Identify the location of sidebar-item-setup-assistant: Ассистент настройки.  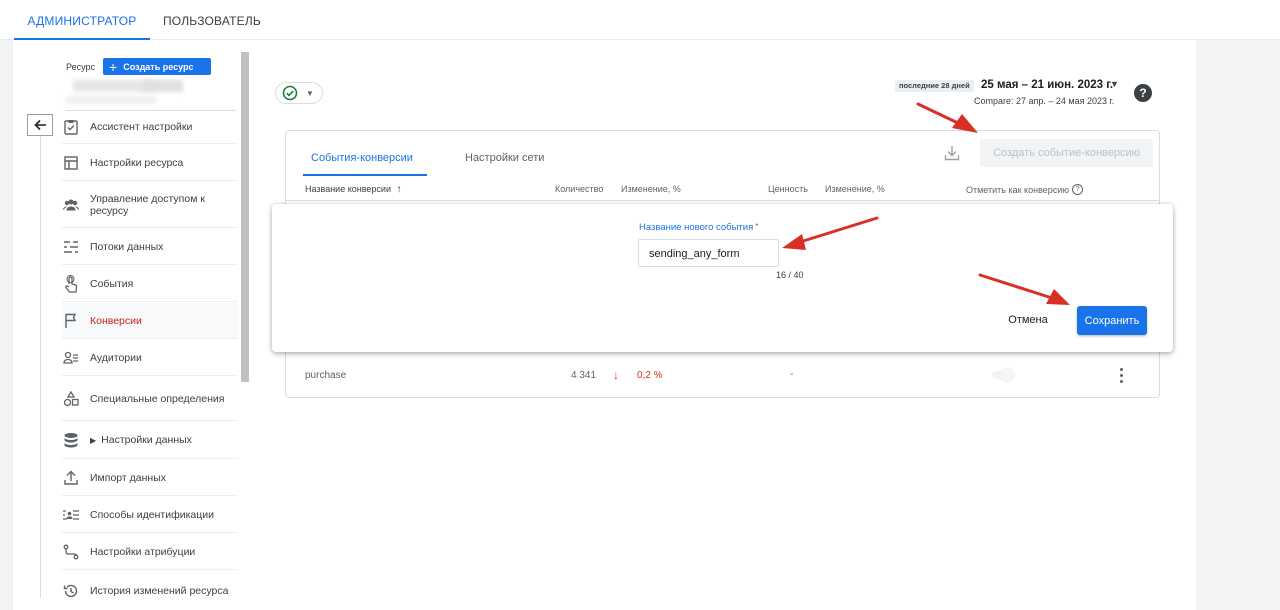
(150, 127).